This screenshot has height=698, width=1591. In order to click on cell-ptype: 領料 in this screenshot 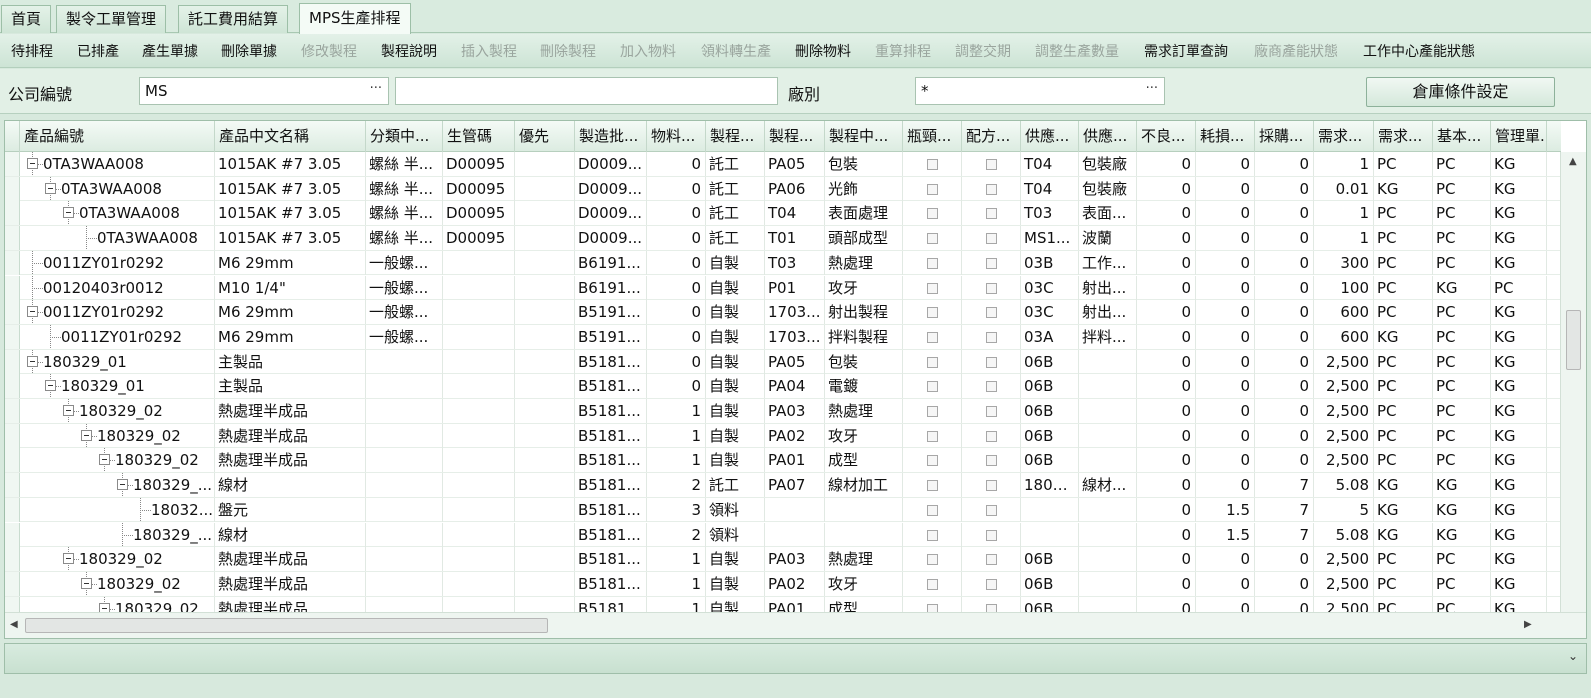, I will do `click(735, 509)`.